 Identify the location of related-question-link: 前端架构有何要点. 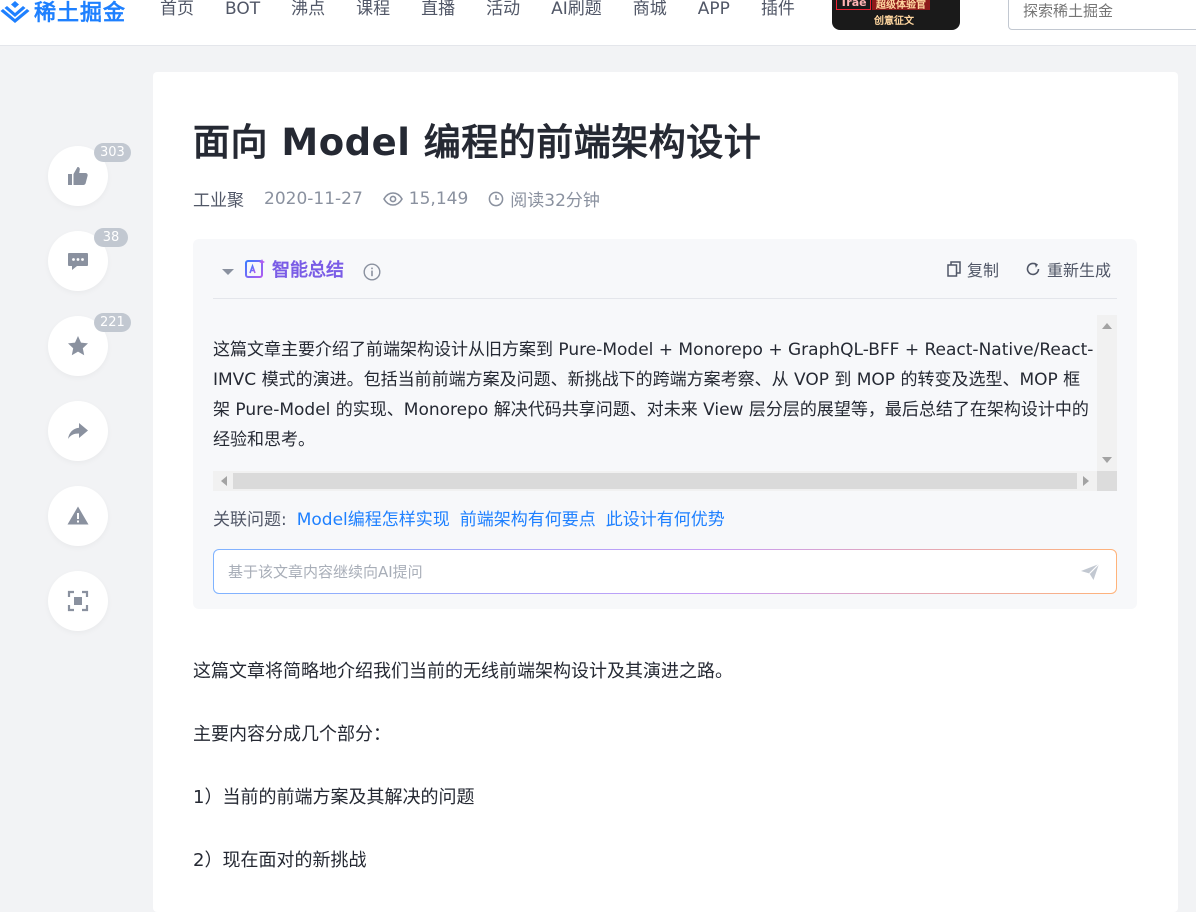
(528, 517).